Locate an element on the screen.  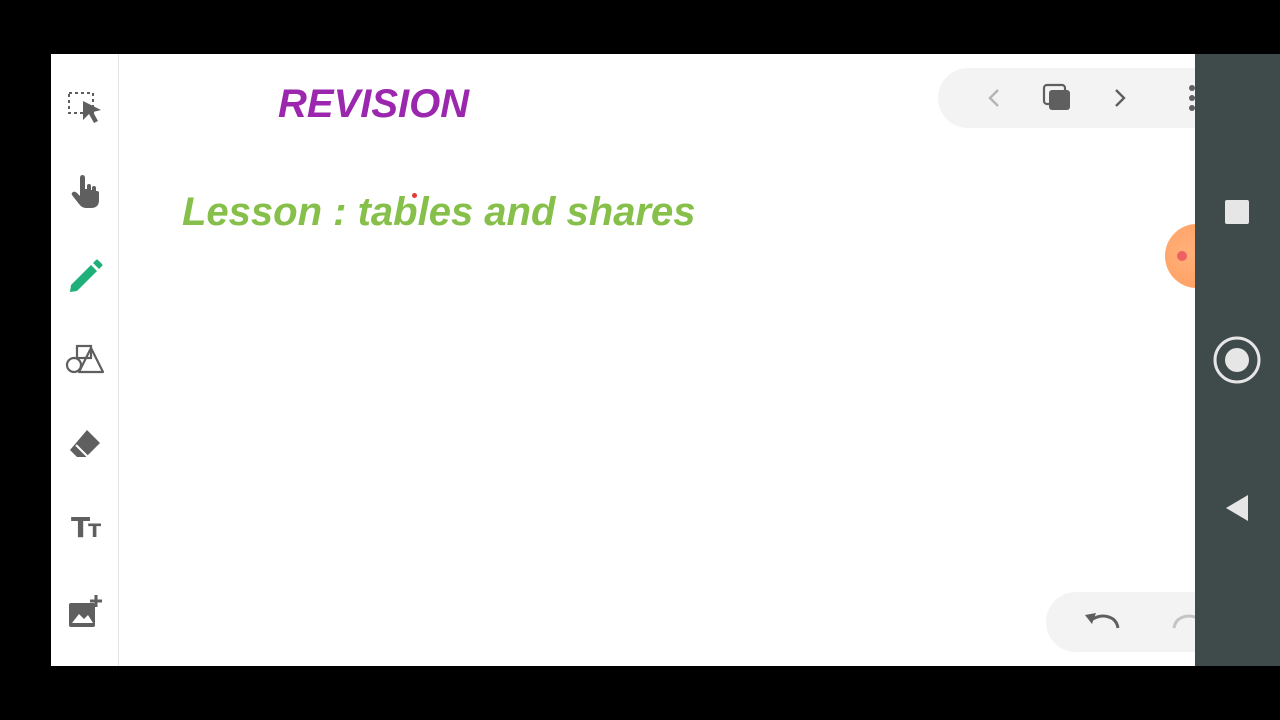
revision-heading: REVISION is located at coordinates (374, 104).